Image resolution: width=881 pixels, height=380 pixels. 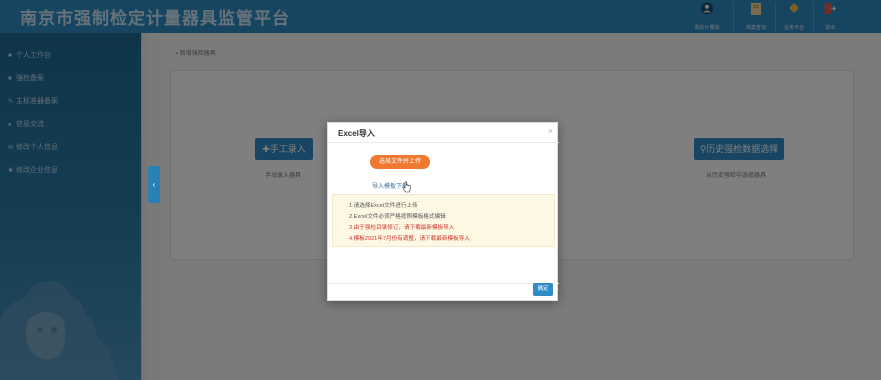 What do you see at coordinates (356, 133) in the screenshot?
I see `dialog-title: Excel导入` at bounding box center [356, 133].